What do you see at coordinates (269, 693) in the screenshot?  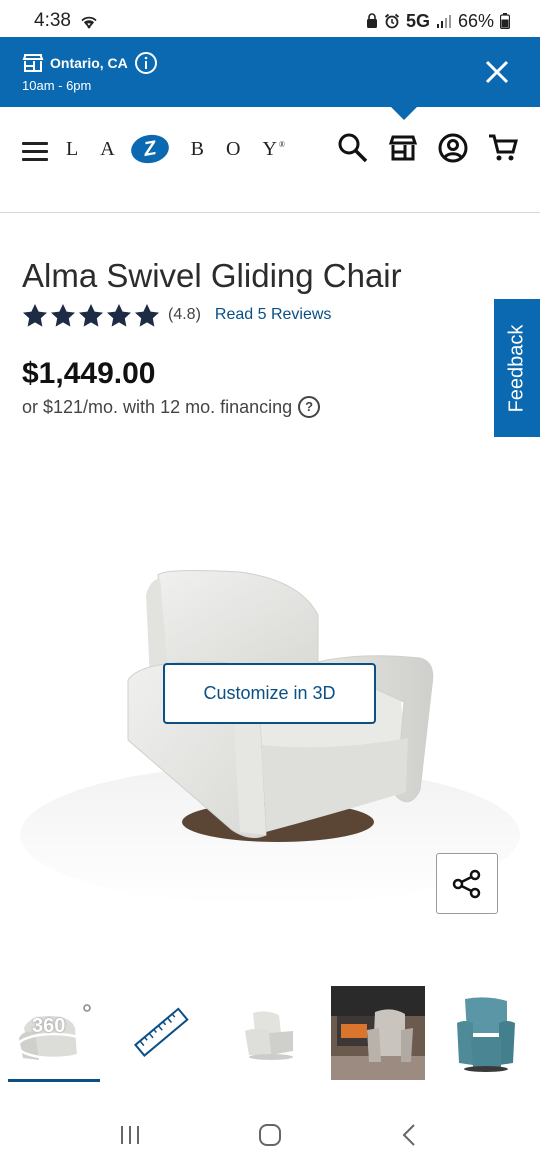 I see `customize-3d-button: Customize in 3D` at bounding box center [269, 693].